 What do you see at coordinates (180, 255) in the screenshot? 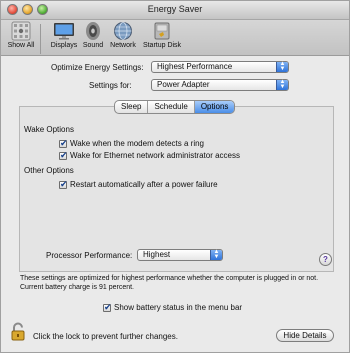
I see `processor-popup: Highest ▲ ▼` at bounding box center [180, 255].